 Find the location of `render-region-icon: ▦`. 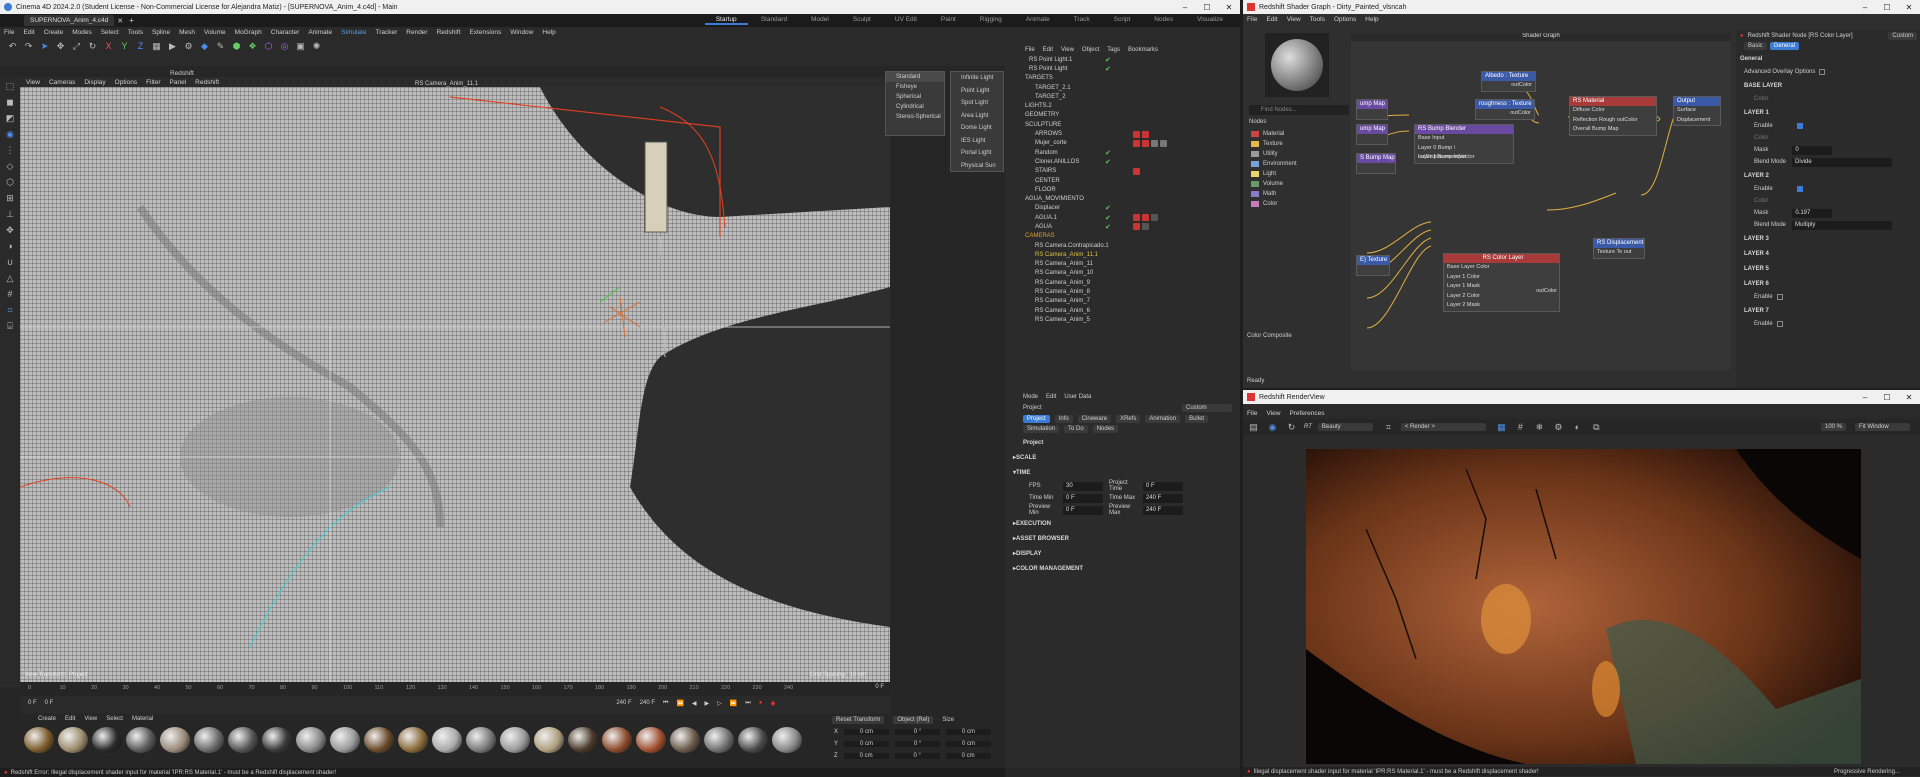

render-region-icon: ▦ is located at coordinates (156, 46).